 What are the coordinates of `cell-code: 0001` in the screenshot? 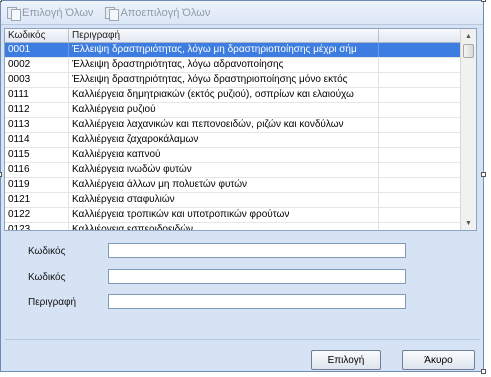 It's located at (37, 50).